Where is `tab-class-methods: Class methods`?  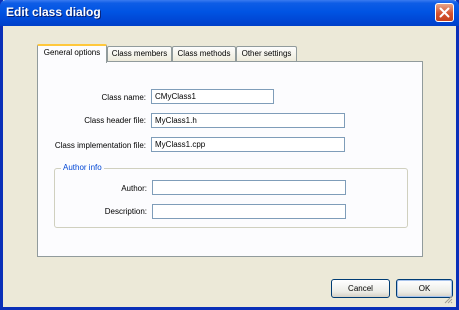
tab-class-methods: Class methods is located at coordinates (204, 54).